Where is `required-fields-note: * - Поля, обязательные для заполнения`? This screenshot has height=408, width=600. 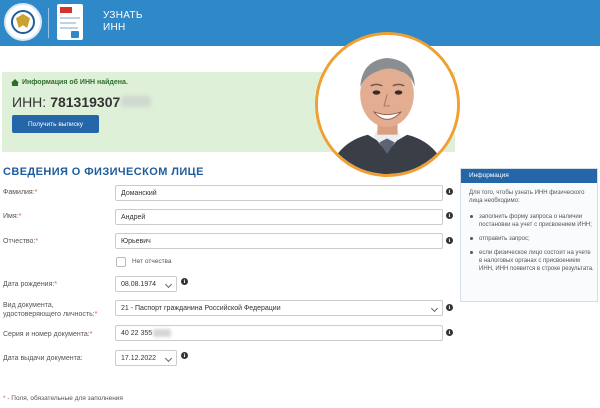 required-fields-note: * - Поля, обязательные для заполнения is located at coordinates (63, 398).